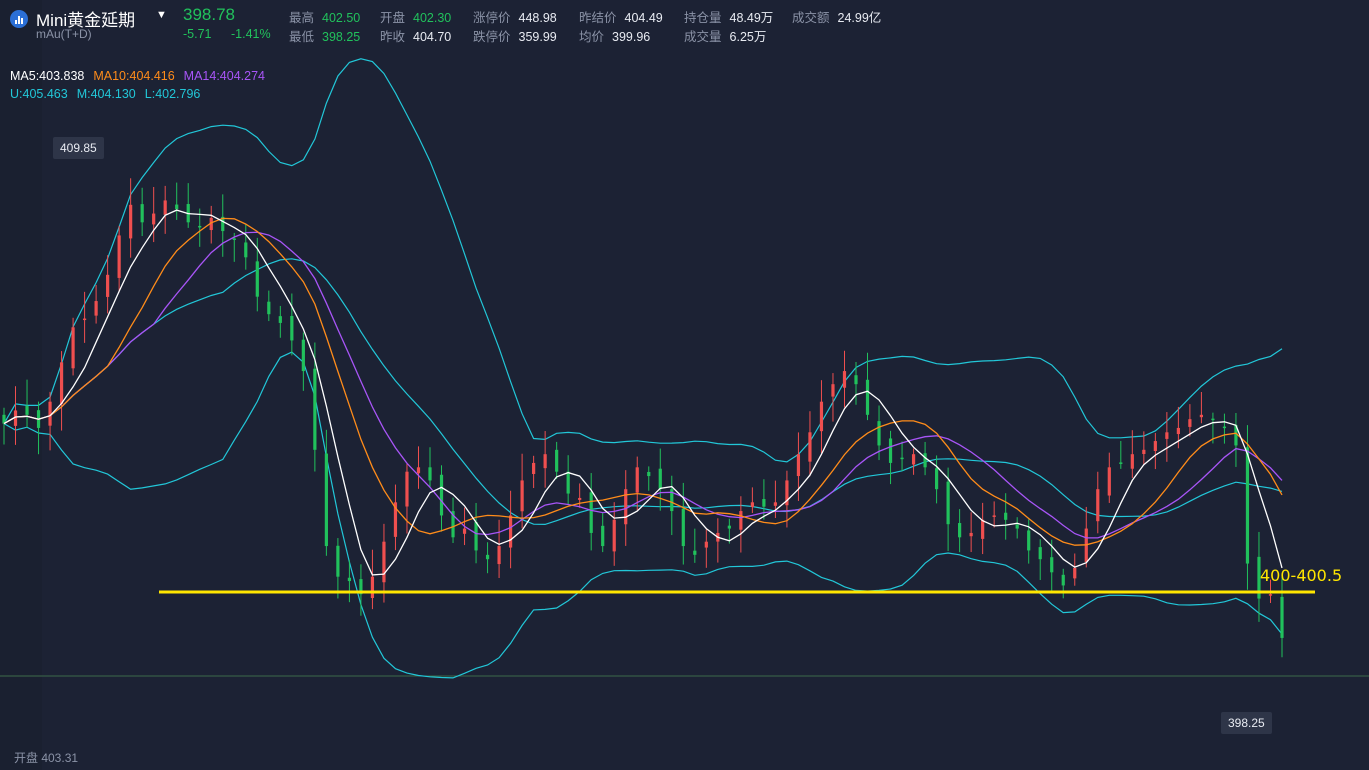  I want to click on quote-limit-down: 跌停价 359.99, so click(515, 37).